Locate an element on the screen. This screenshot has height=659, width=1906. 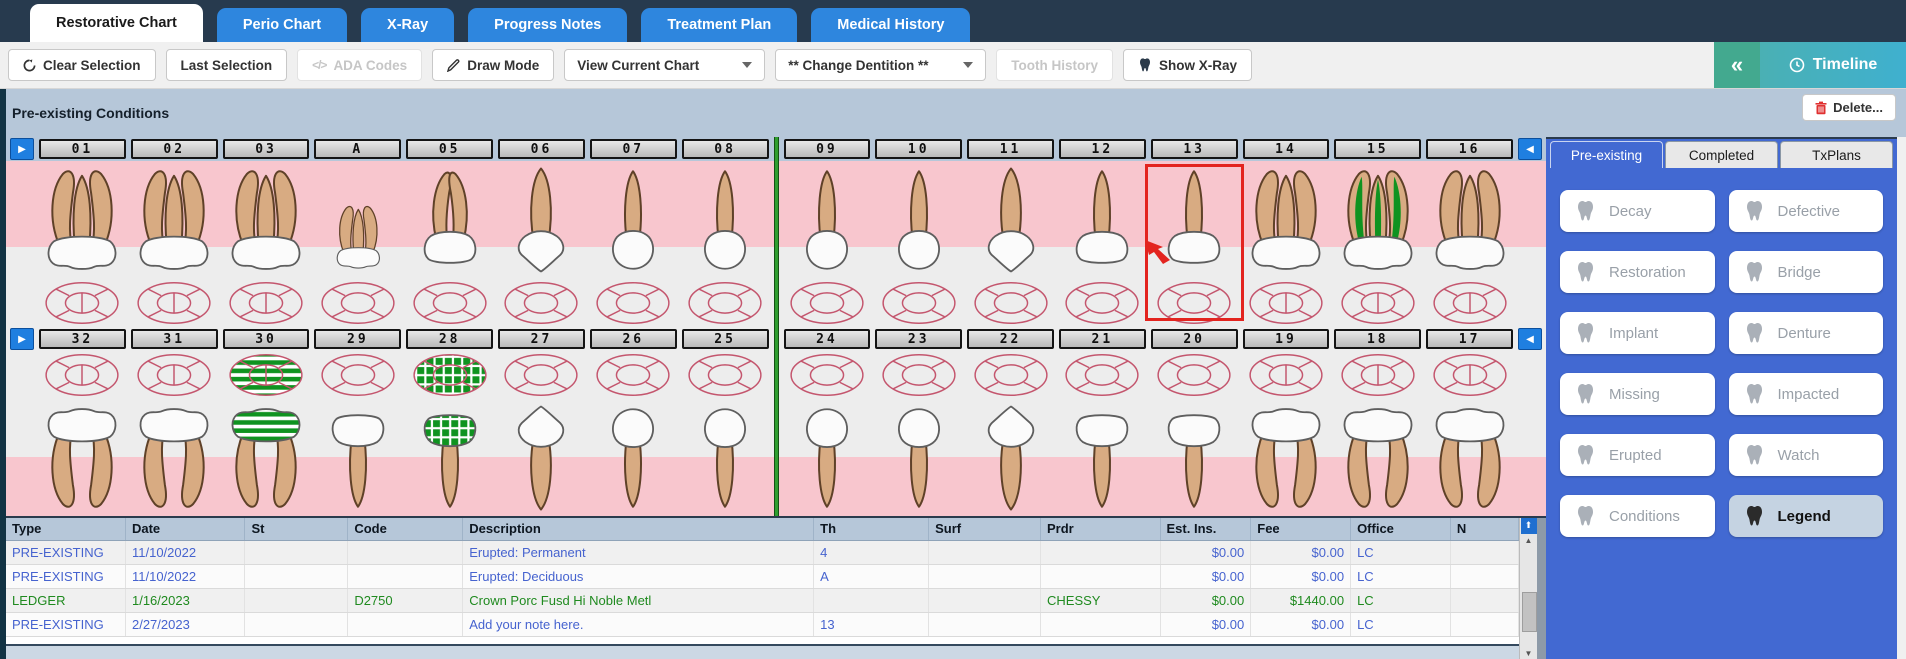
tooth-number-button-06: 06 is located at coordinates (541, 149).